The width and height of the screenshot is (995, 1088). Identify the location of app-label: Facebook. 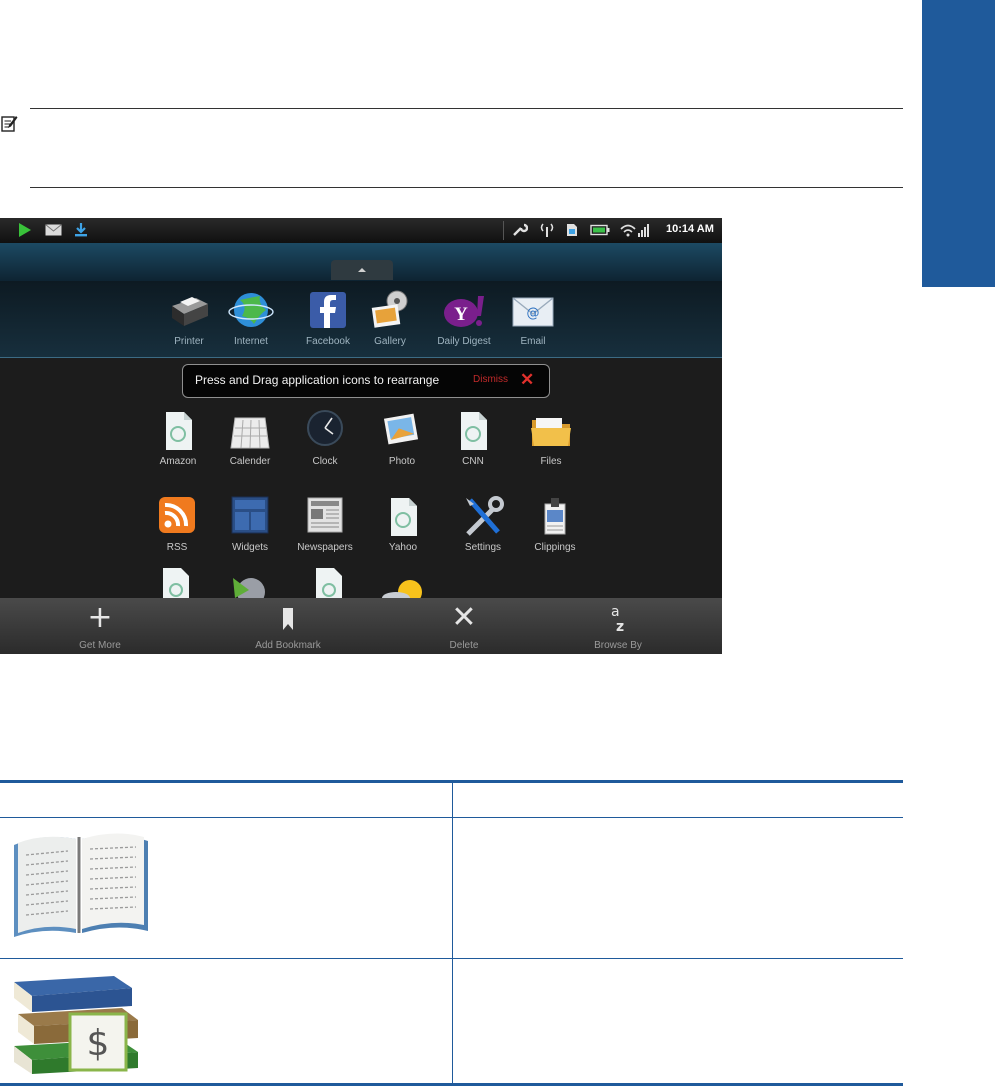
(328, 341).